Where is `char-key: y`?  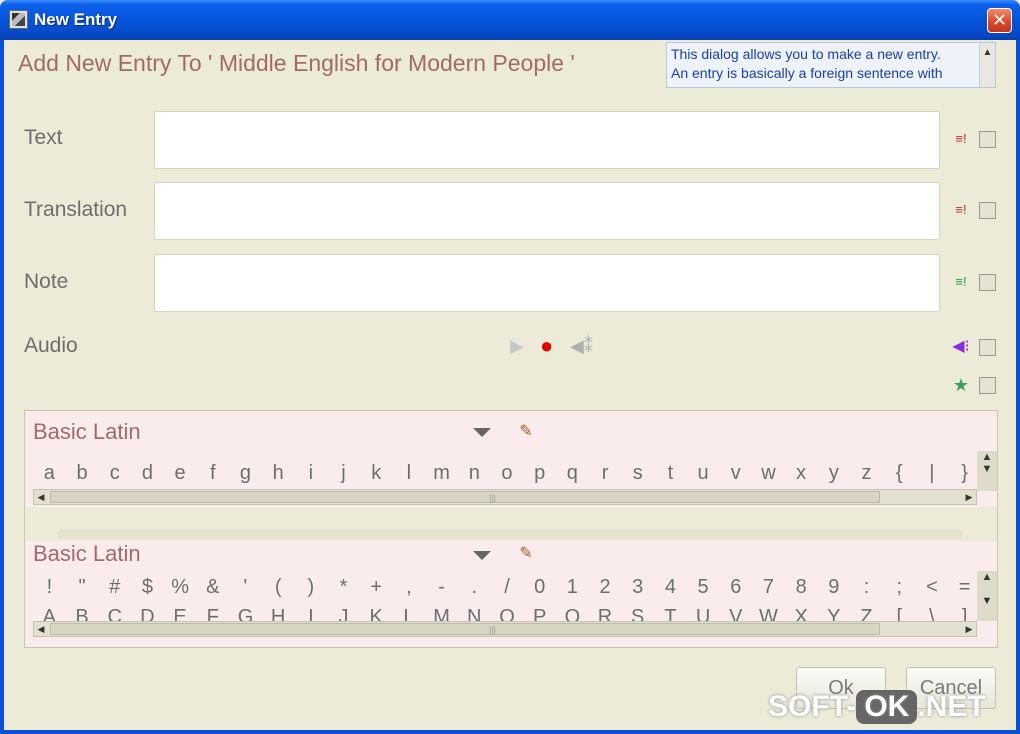 char-key: y is located at coordinates (834, 473).